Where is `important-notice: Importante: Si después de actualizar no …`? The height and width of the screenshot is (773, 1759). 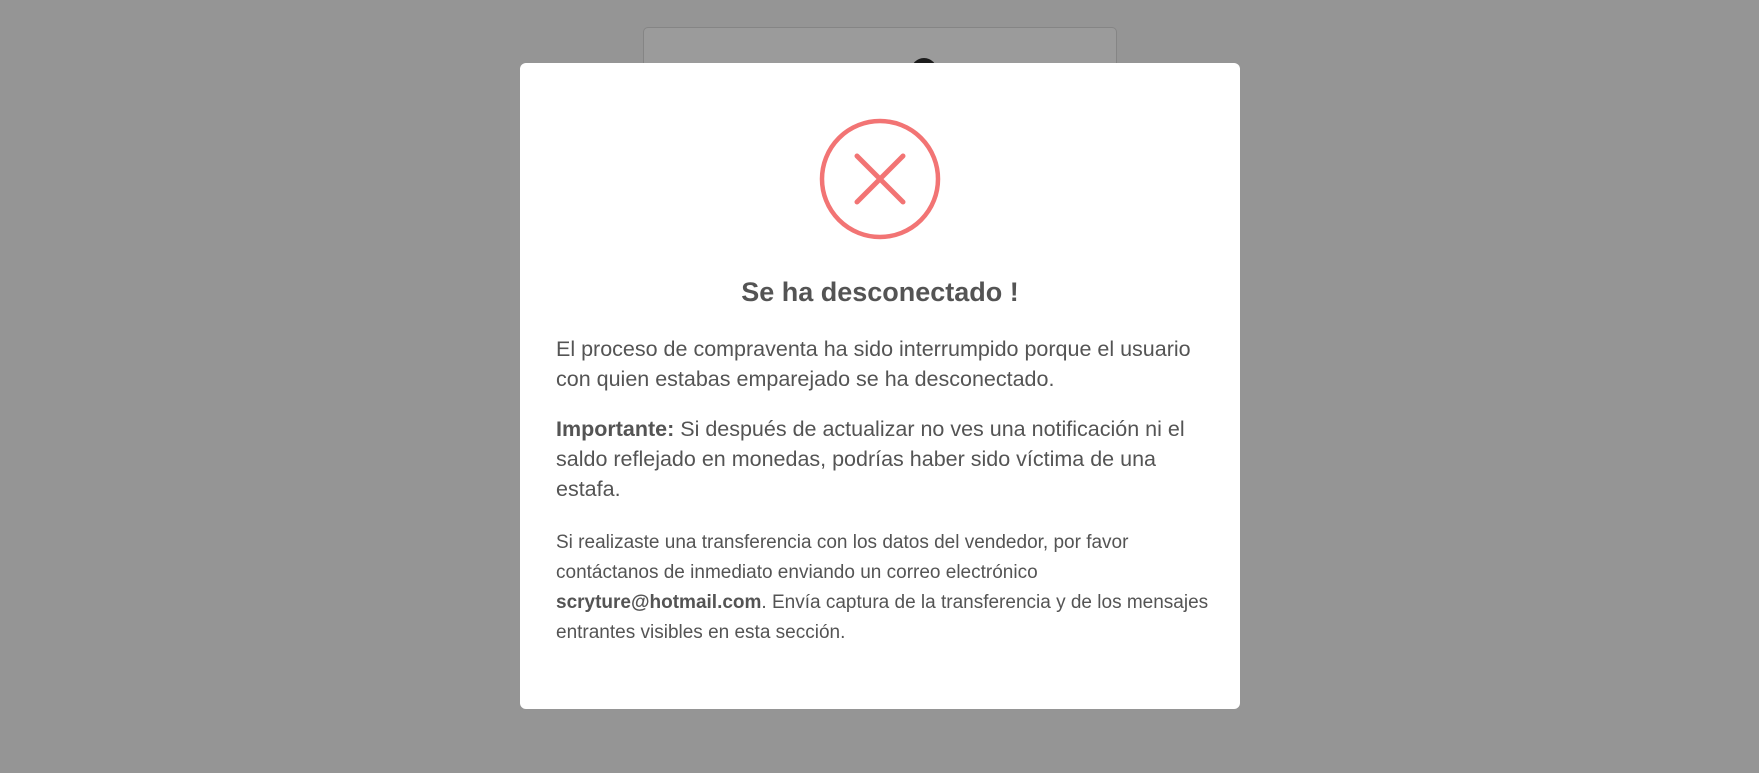
important-notice: Importante: Si después de actualizar no … is located at coordinates (886, 459).